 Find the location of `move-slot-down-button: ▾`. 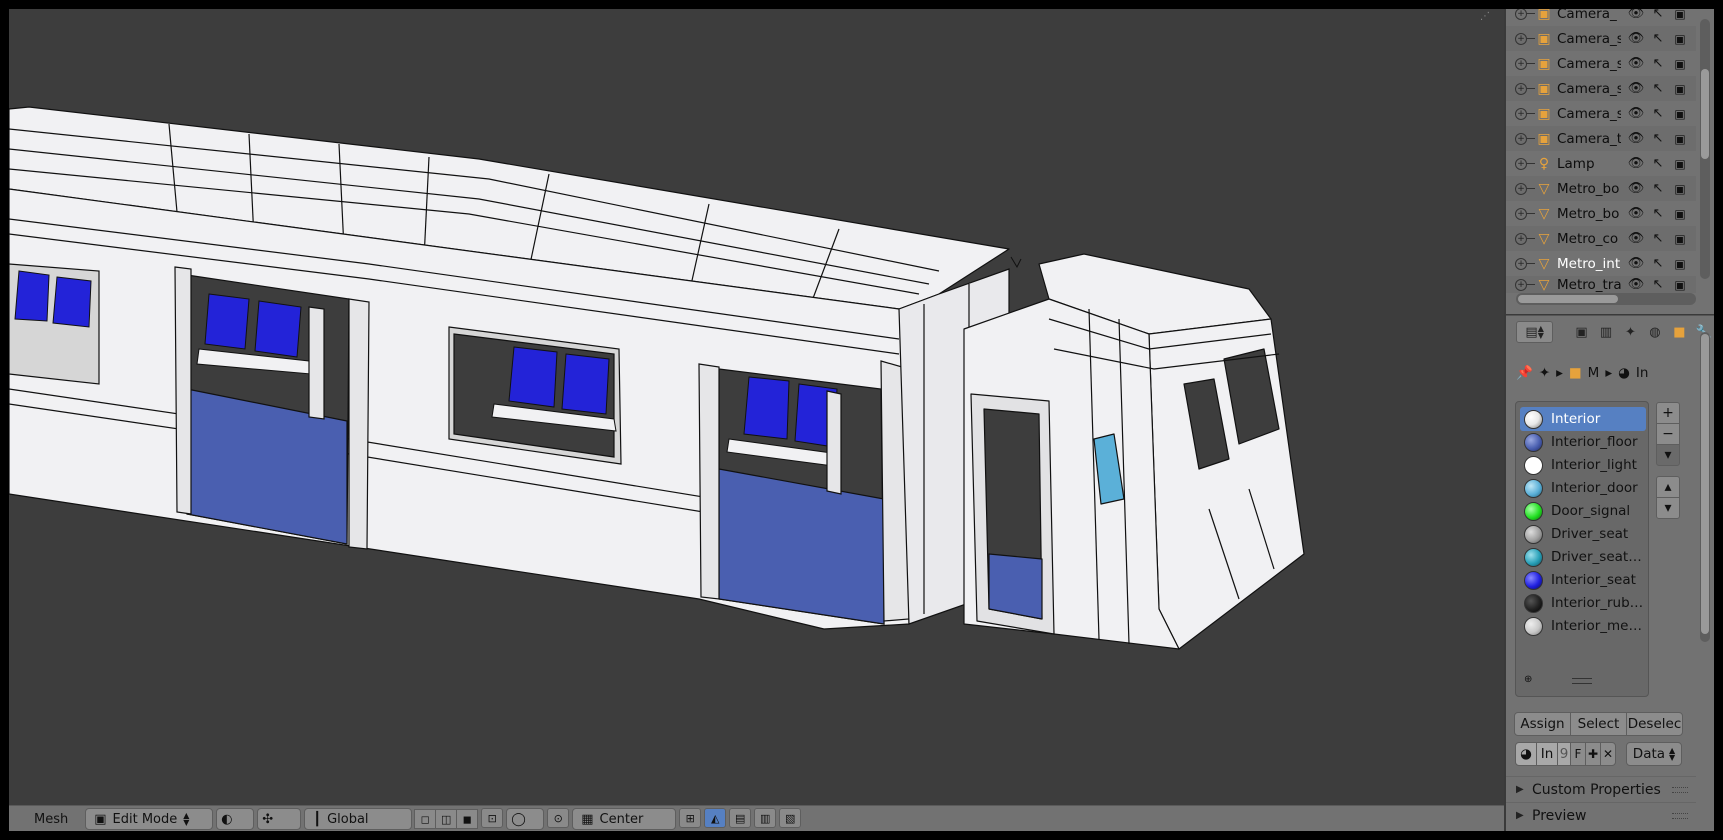

move-slot-down-button: ▾ is located at coordinates (1668, 508).